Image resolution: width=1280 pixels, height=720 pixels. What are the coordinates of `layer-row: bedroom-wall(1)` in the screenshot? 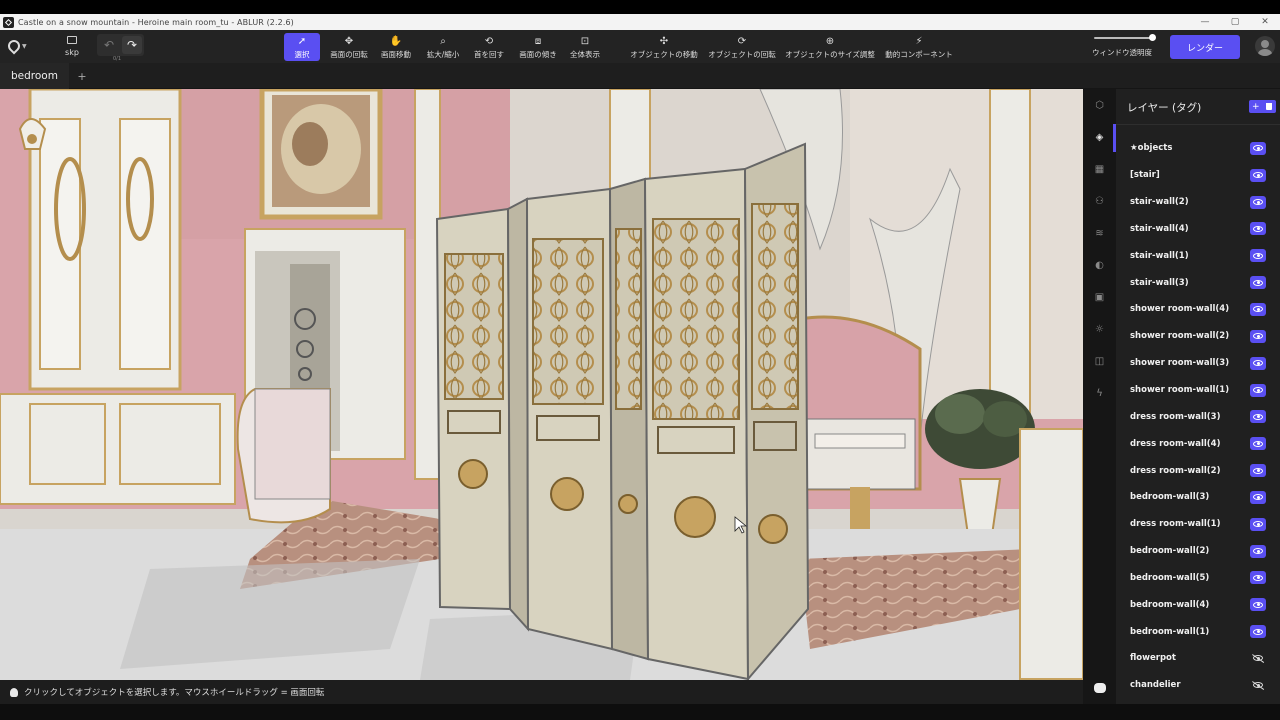 It's located at (1198, 631).